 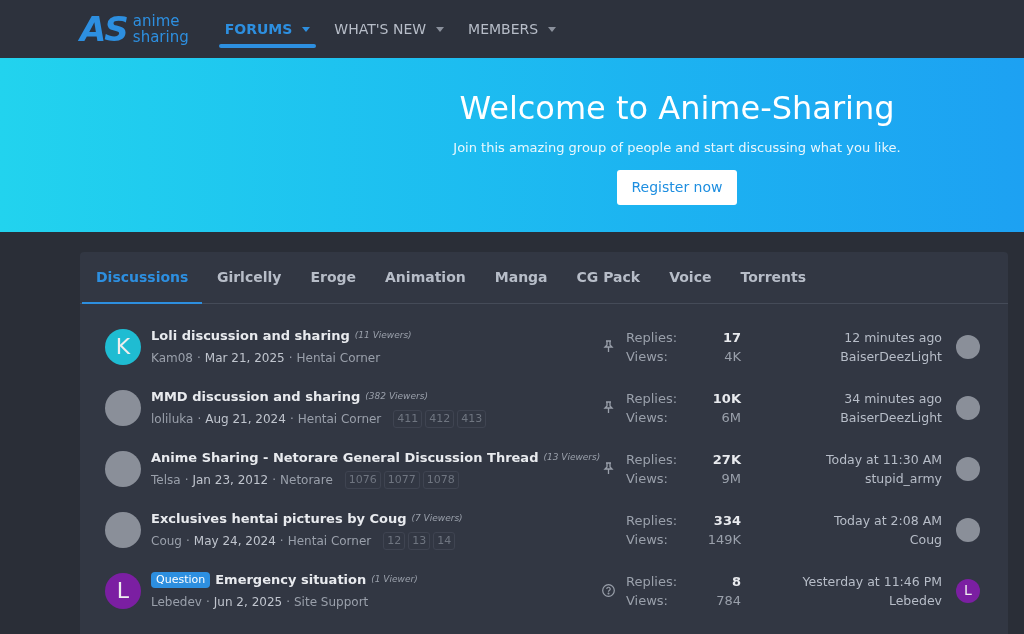 What do you see at coordinates (437, 519) in the screenshot?
I see `viewers-count: (7 Viewers)` at bounding box center [437, 519].